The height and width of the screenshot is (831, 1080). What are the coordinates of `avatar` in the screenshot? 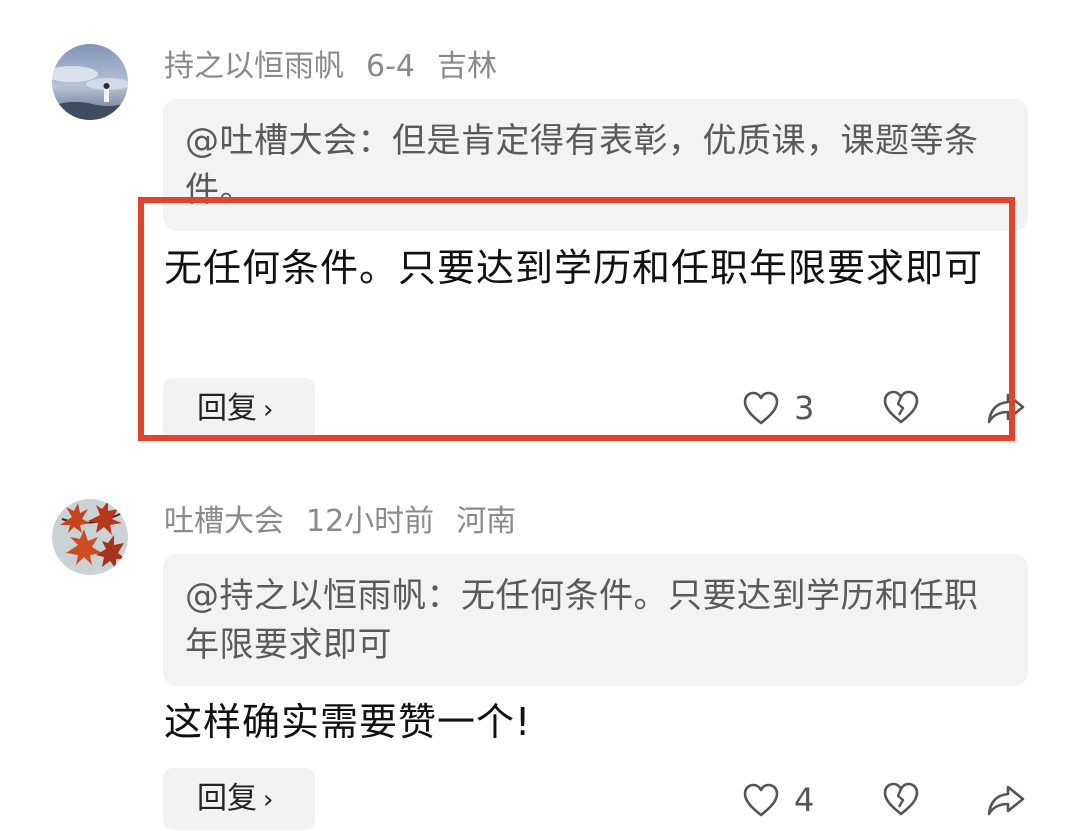 It's located at (90, 537).